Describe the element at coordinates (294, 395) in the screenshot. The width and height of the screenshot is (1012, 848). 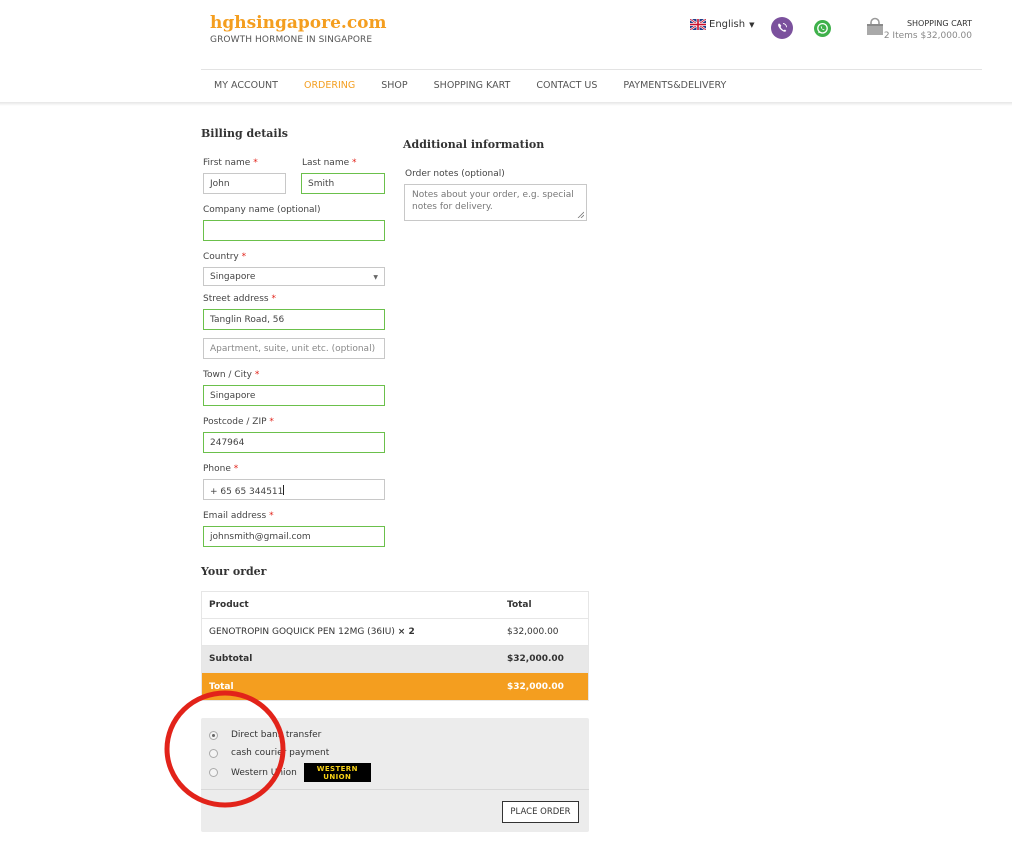
I see `city-field: Singapore` at that location.